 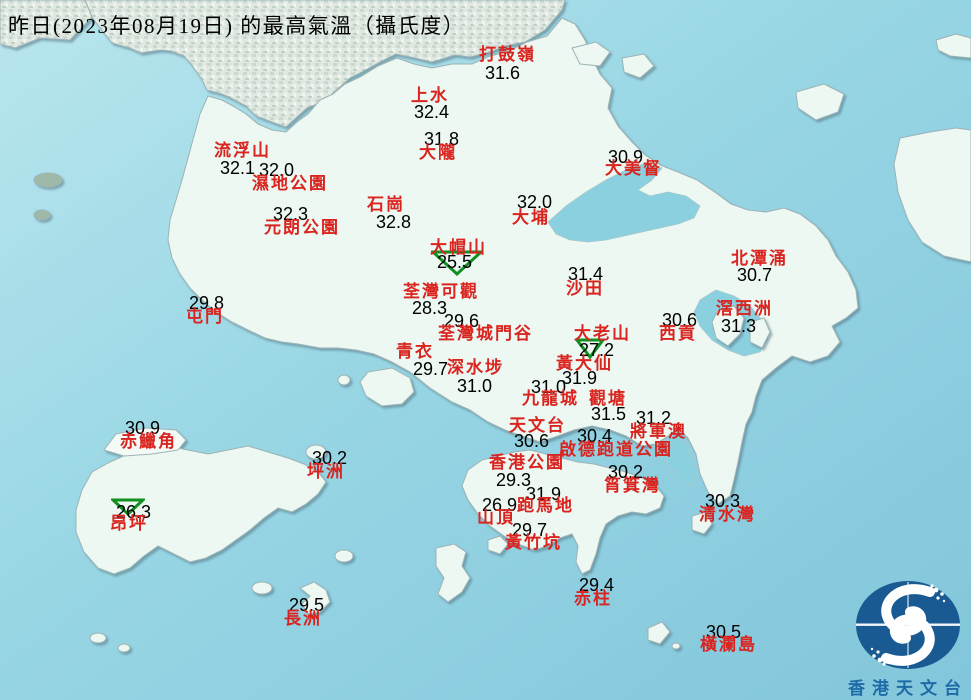 I want to click on station-temperature: 32.8, so click(x=394, y=222).